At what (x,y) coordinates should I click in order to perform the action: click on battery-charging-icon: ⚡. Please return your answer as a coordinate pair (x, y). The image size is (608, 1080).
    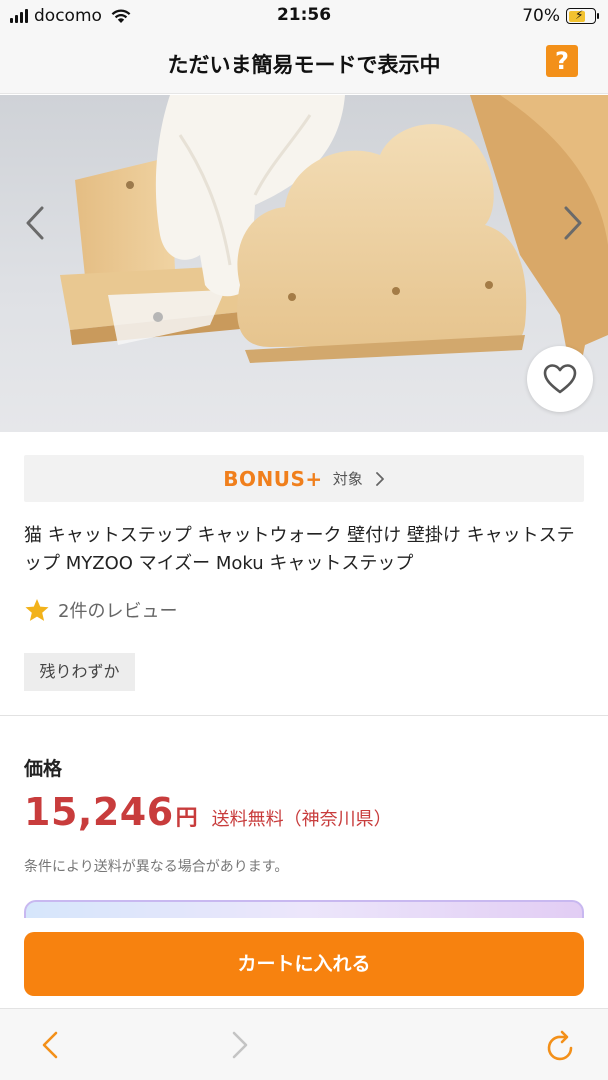
    Looking at the image, I should click on (582, 16).